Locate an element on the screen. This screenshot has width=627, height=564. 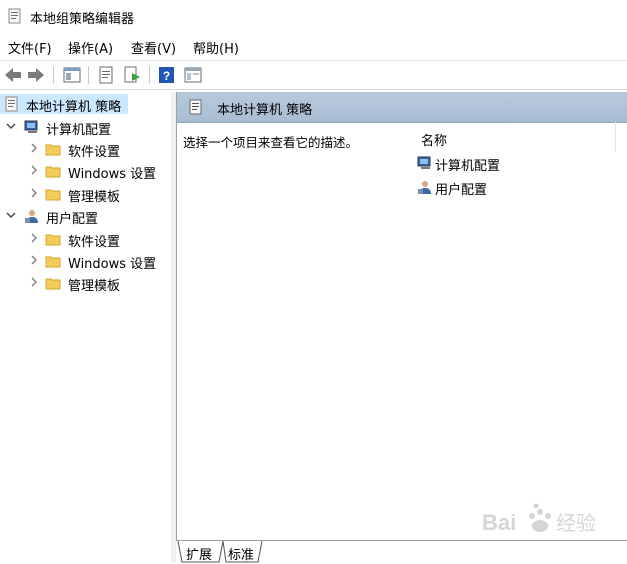
tab-standard: 标准 is located at coordinates (243, 552).